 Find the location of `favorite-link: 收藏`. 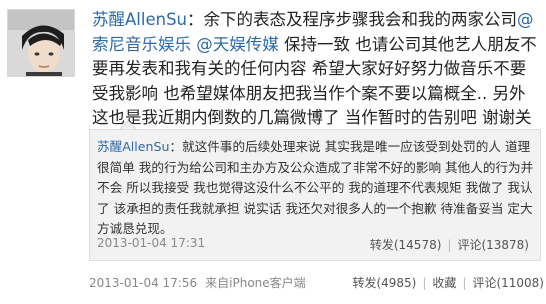

favorite-link: 收藏 is located at coordinates (444, 283).